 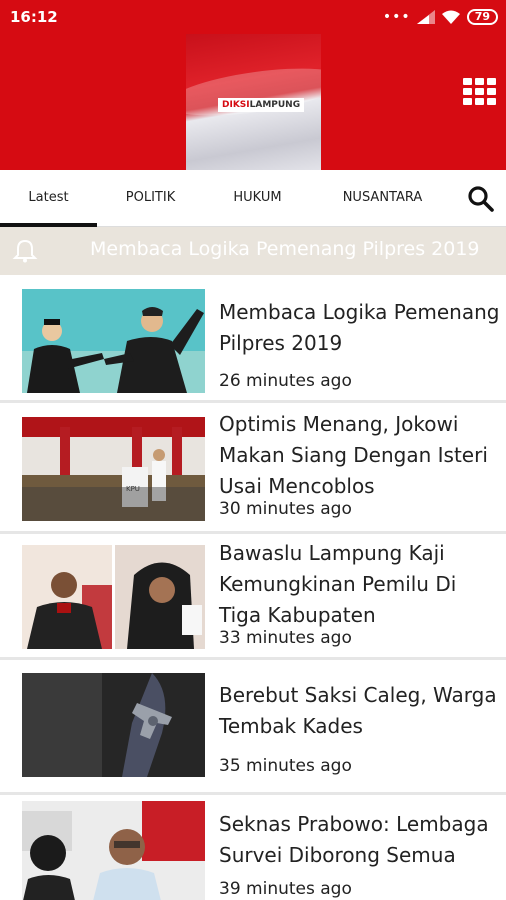 I want to click on status-icons: ••• 79, so click(x=440, y=17).